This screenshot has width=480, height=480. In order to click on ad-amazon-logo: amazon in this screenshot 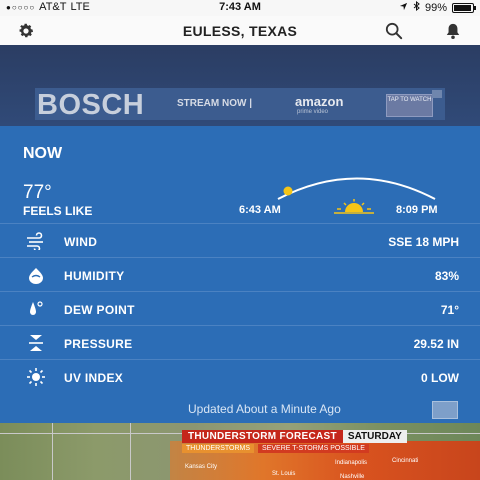, I will do `click(319, 101)`.